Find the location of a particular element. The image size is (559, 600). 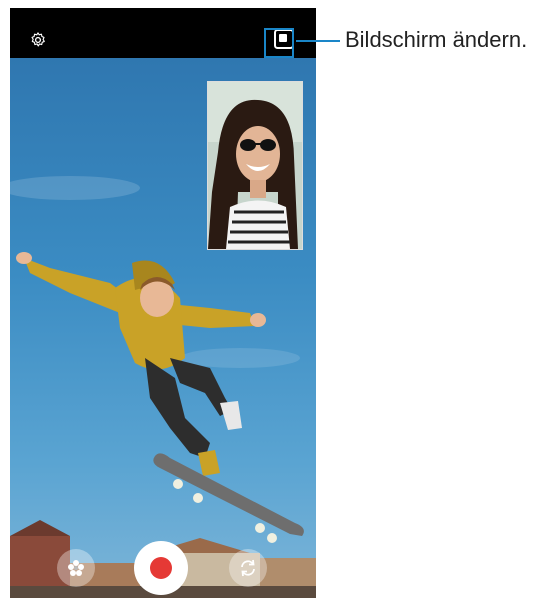

record-icon is located at coordinates (161, 568).